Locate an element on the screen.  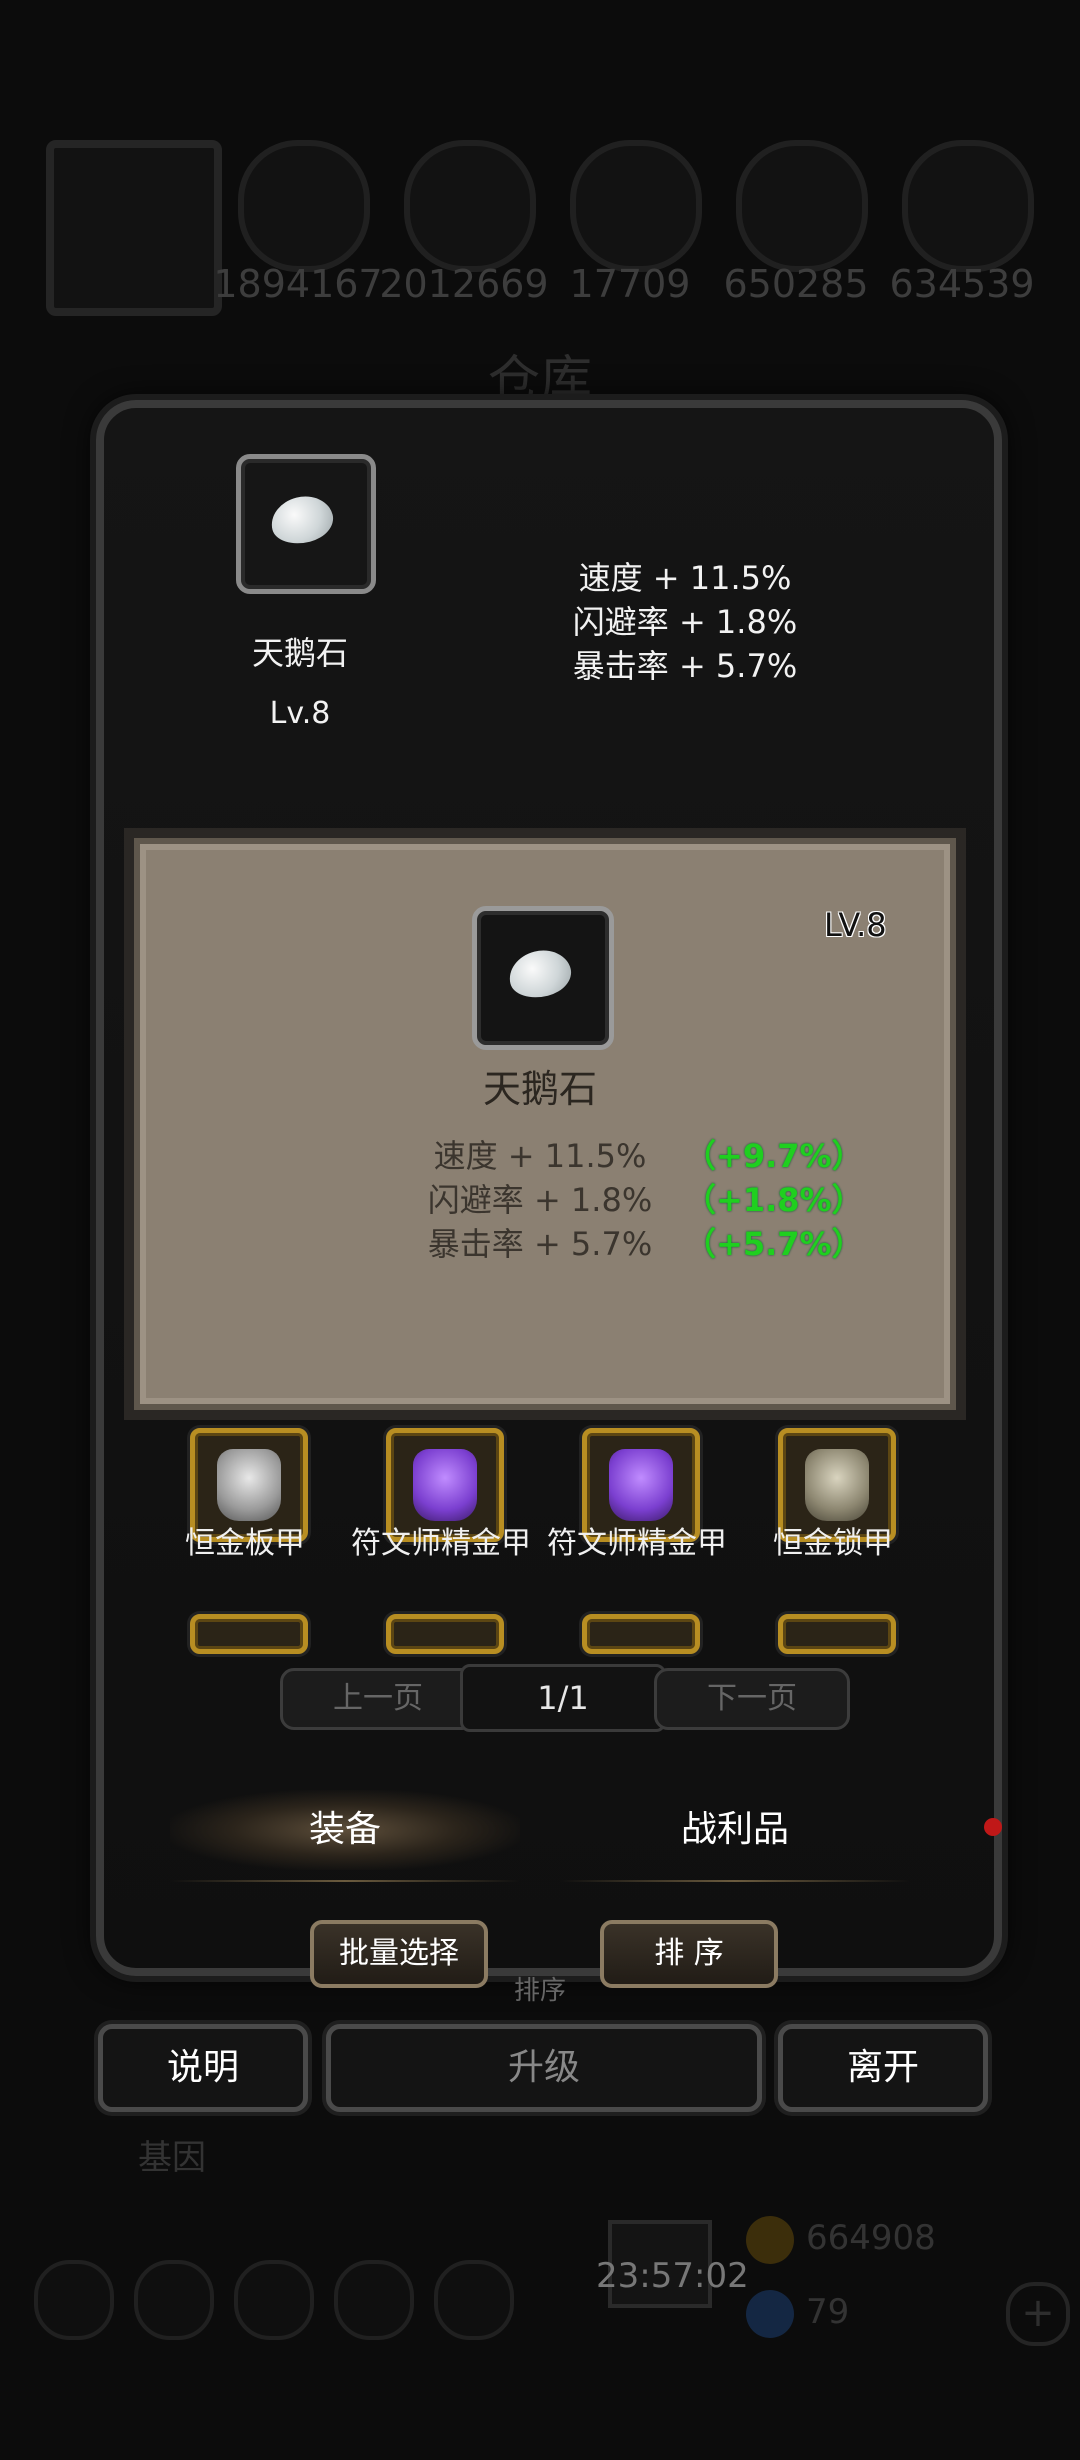
selected-item-name: 天鹅石 is located at coordinates (299, 653).